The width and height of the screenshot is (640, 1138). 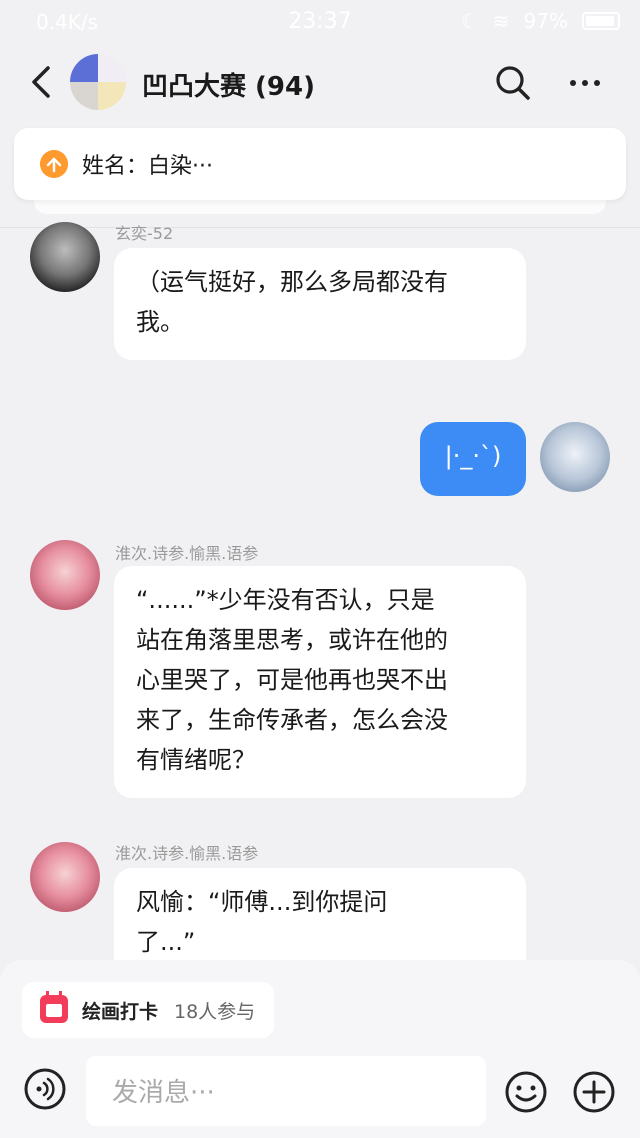 I want to click on group-title: 凹凸大赛 (94), so click(x=228, y=84).